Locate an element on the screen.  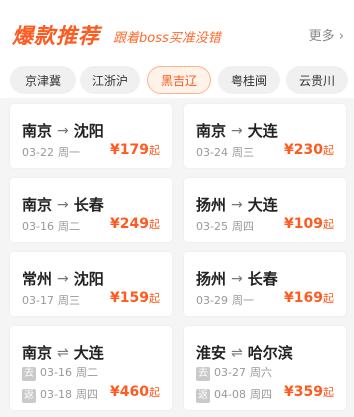
route-card: 常州 → 沈阳 03-17 周三 ¥159起 is located at coordinates (91, 284).